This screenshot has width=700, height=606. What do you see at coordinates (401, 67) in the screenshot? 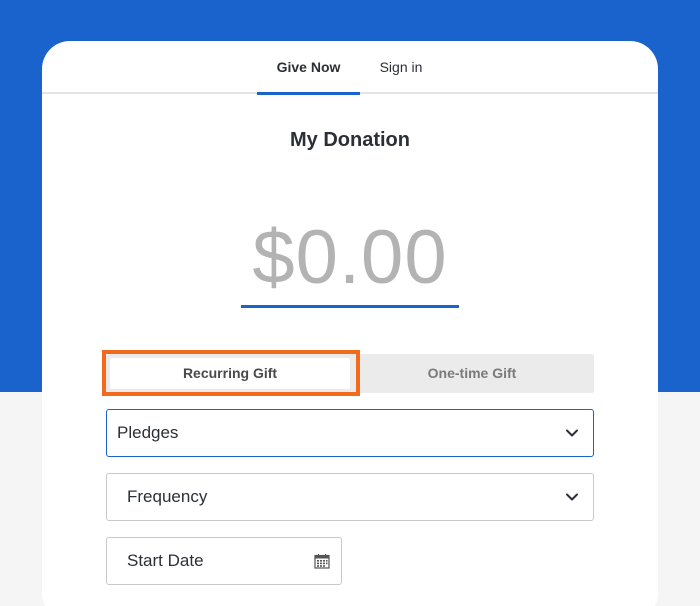
I see `tab-sign-in: Sign in` at bounding box center [401, 67].